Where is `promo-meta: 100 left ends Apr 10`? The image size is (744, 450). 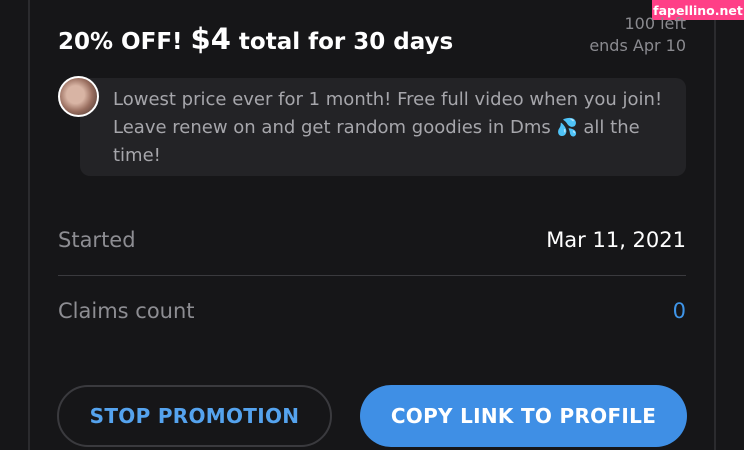 promo-meta: 100 left ends Apr 10 is located at coordinates (637, 35).